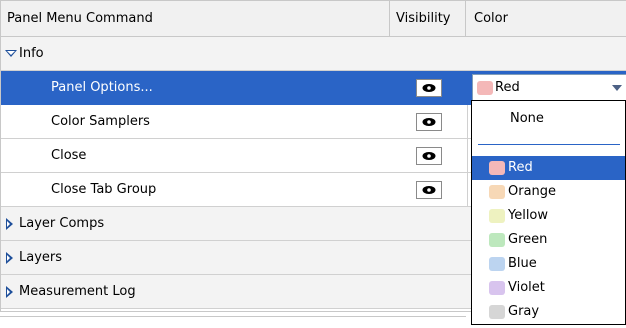 Image resolution: width=626 pixels, height=328 pixels. What do you see at coordinates (62, 223) in the screenshot?
I see `group-label: Layer Comps` at bounding box center [62, 223].